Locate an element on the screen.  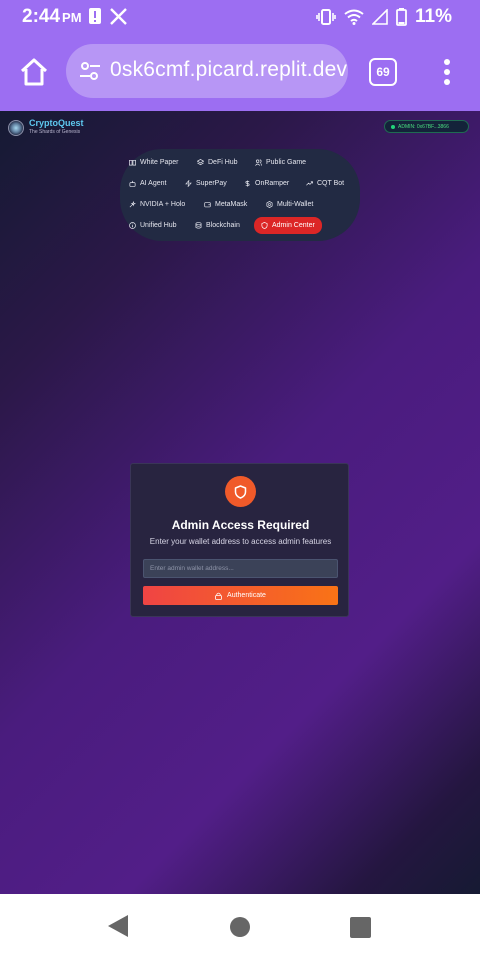
admin-badge: ADMIN: 0x67BF...3866 is located at coordinates (426, 126).